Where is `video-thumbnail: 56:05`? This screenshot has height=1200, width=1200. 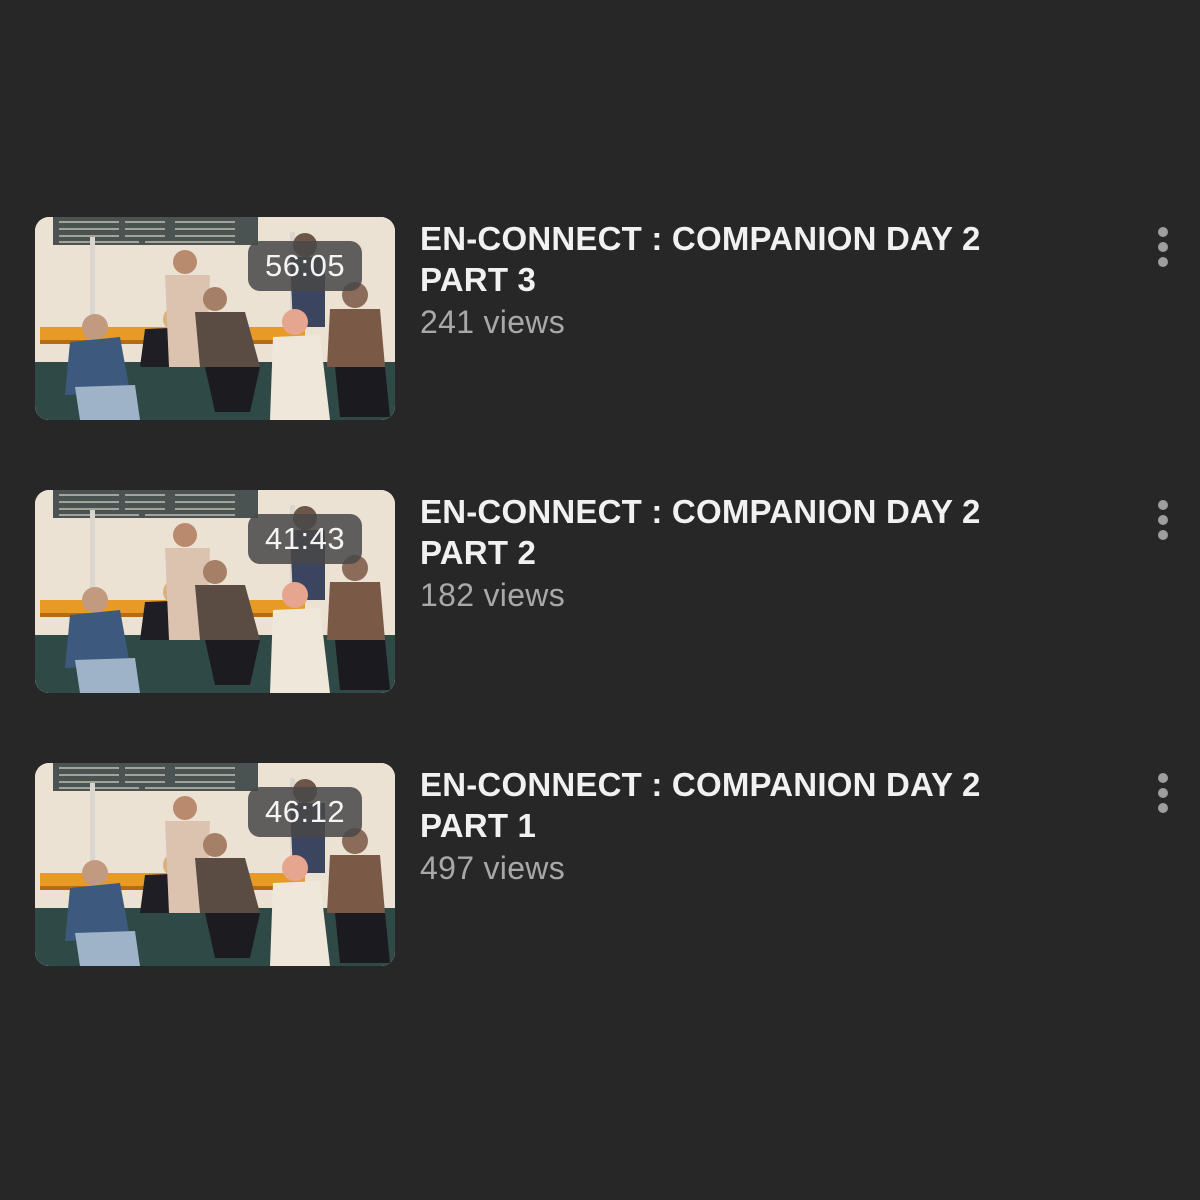 video-thumbnail: 56:05 is located at coordinates (215, 318).